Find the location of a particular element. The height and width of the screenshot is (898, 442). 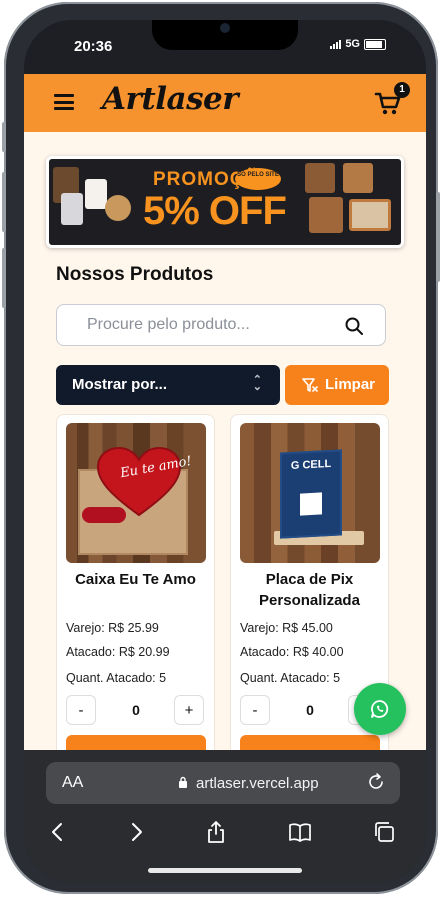

search-field is located at coordinates (221, 325).